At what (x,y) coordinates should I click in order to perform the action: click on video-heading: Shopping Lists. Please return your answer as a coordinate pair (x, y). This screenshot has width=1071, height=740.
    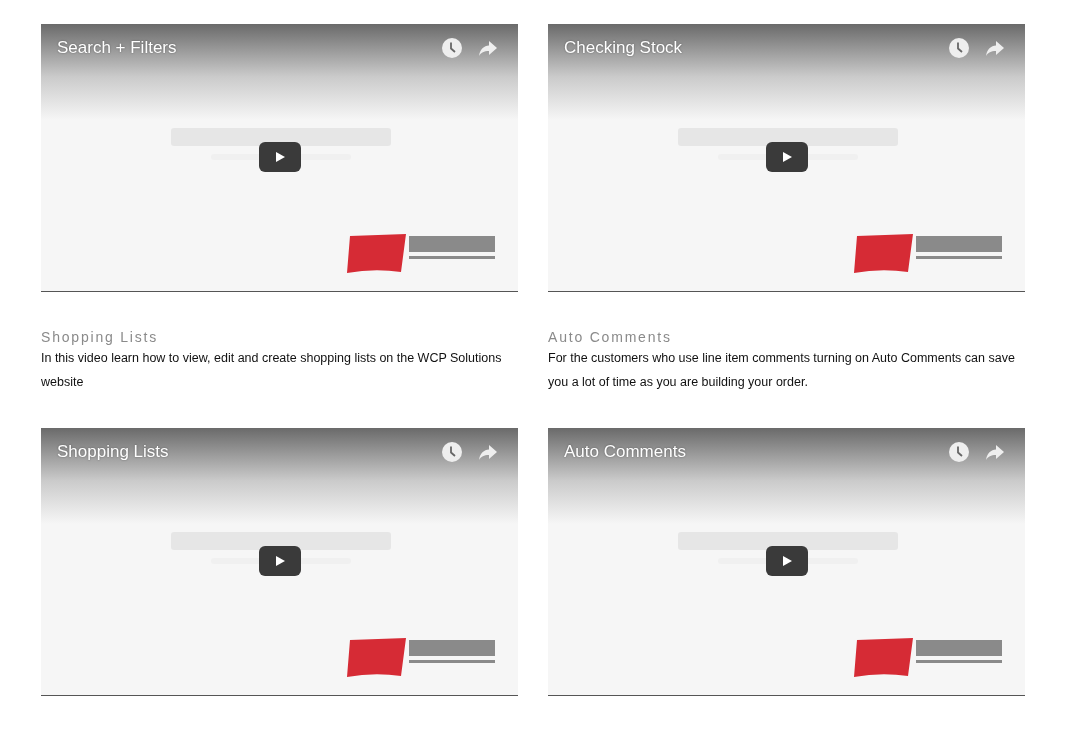
    Looking at the image, I should click on (100, 337).